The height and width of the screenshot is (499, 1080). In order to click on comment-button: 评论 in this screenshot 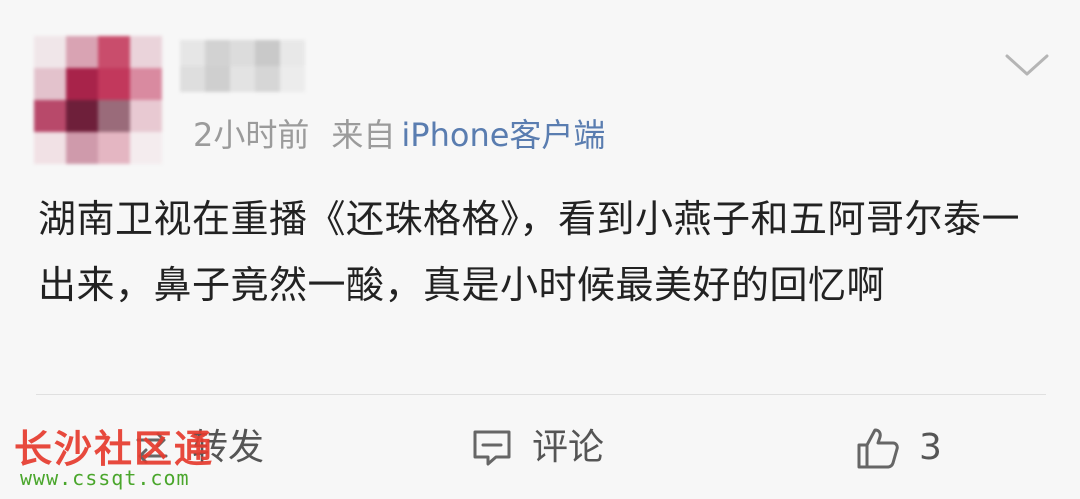, I will do `click(537, 448)`.